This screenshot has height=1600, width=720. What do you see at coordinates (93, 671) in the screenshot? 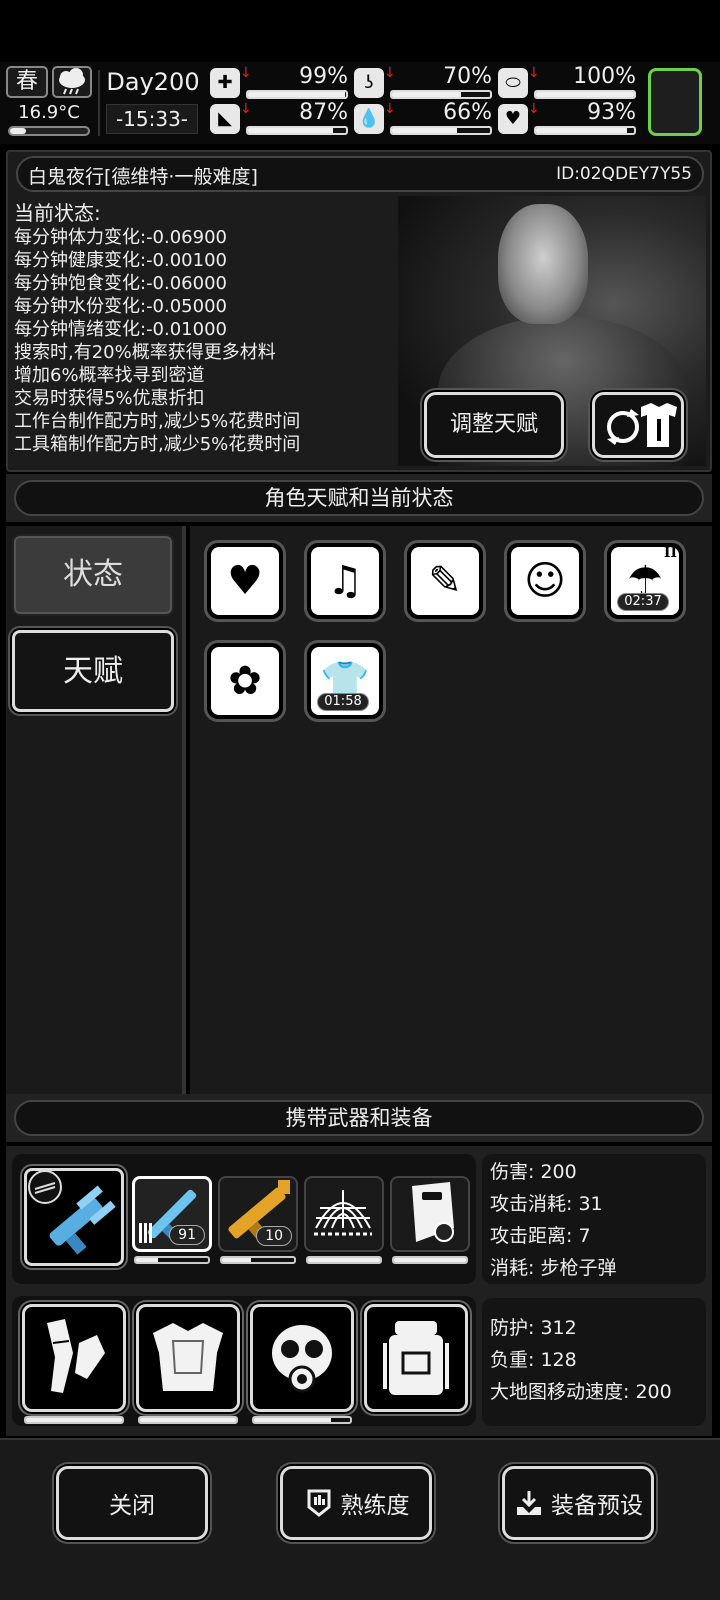
I see `tab-talent: 天赋` at bounding box center [93, 671].